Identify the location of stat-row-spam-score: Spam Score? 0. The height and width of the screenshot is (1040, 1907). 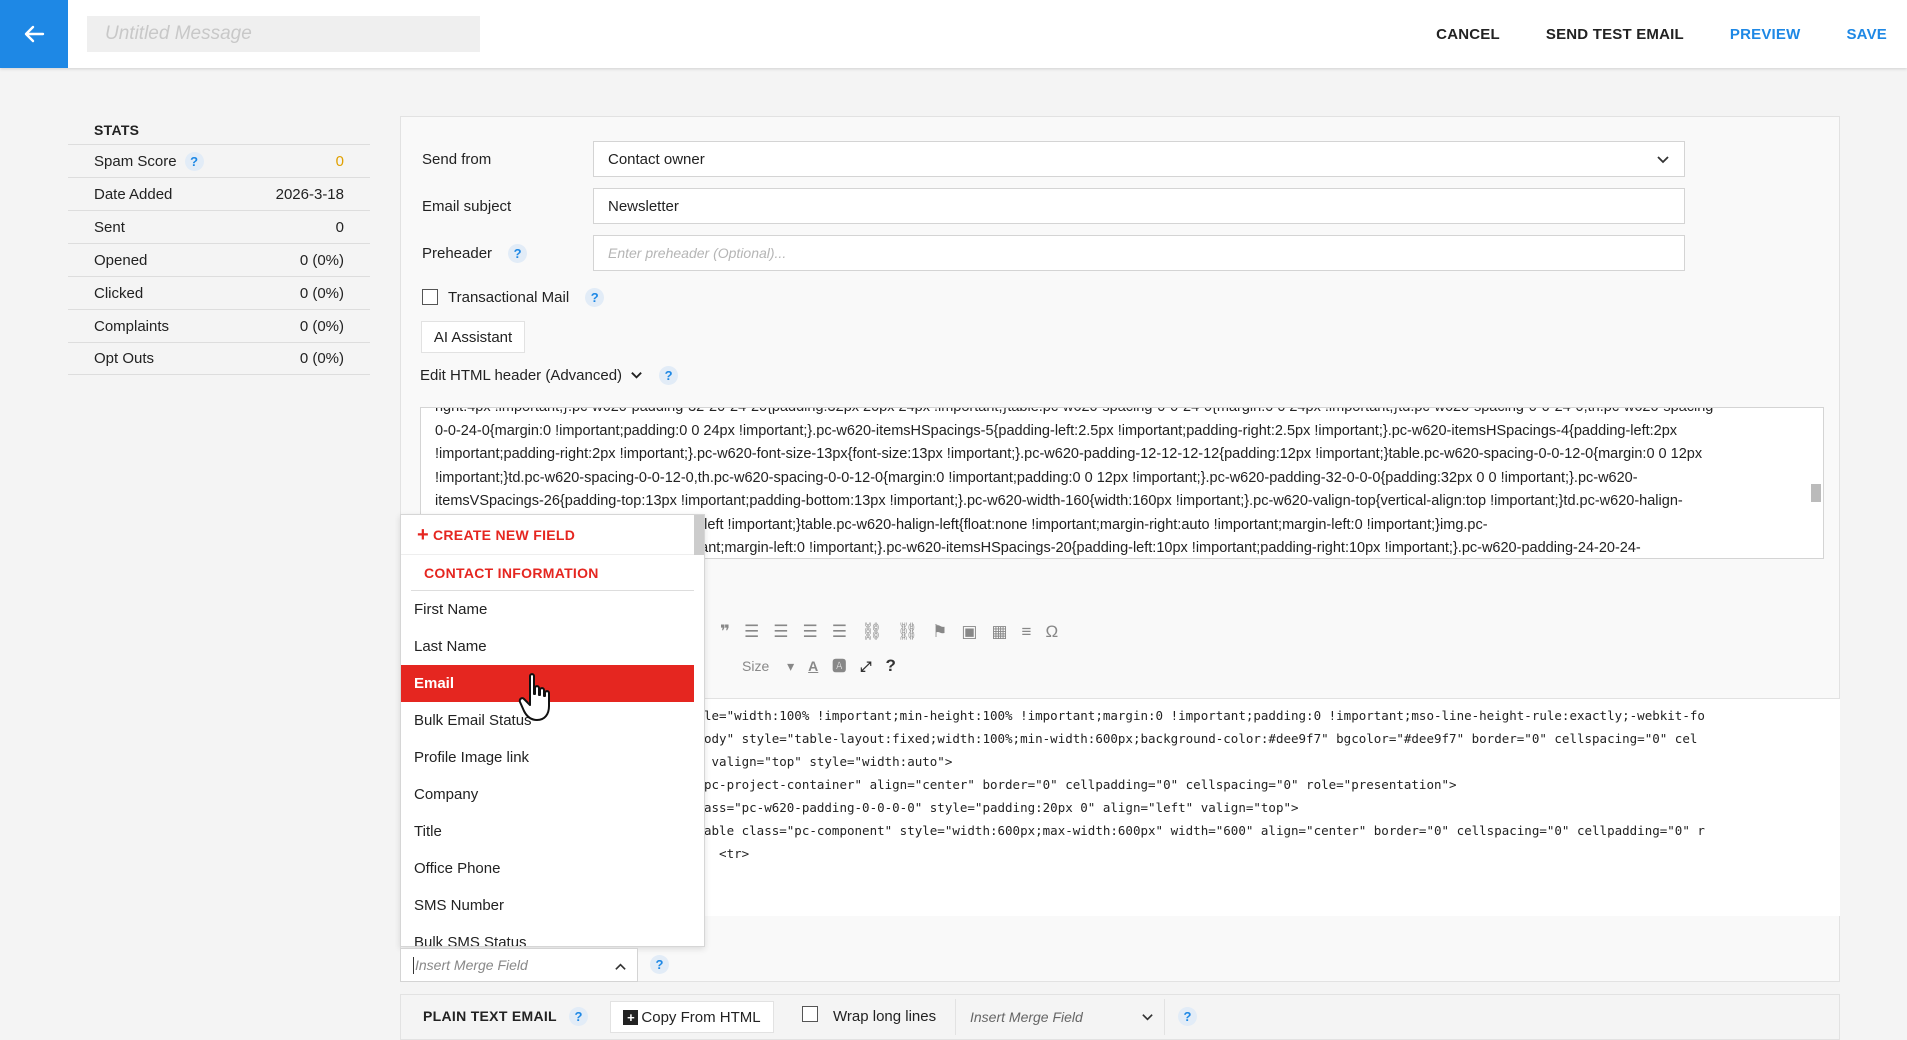
(219, 160).